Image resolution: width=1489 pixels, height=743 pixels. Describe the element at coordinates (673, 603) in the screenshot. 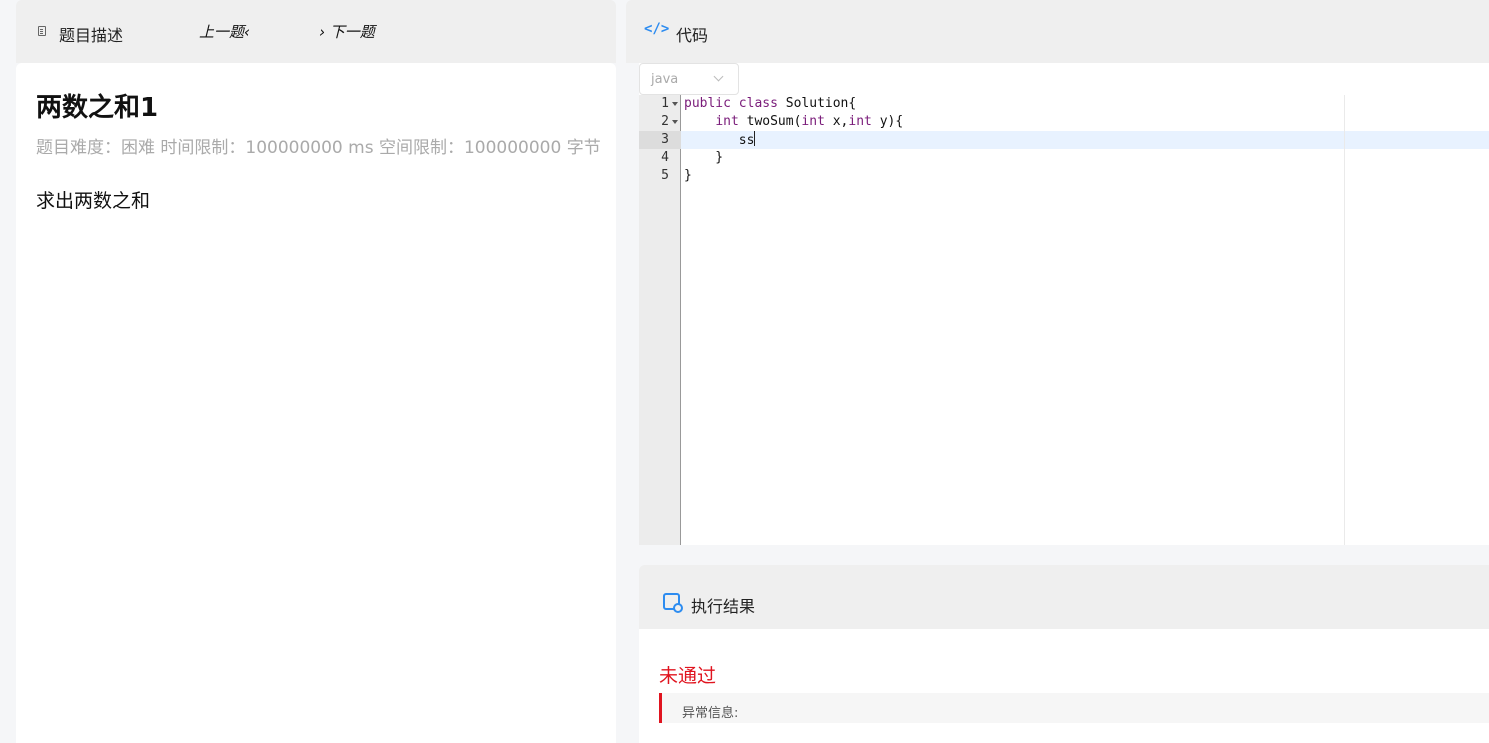

I see `result-search-icon` at that location.